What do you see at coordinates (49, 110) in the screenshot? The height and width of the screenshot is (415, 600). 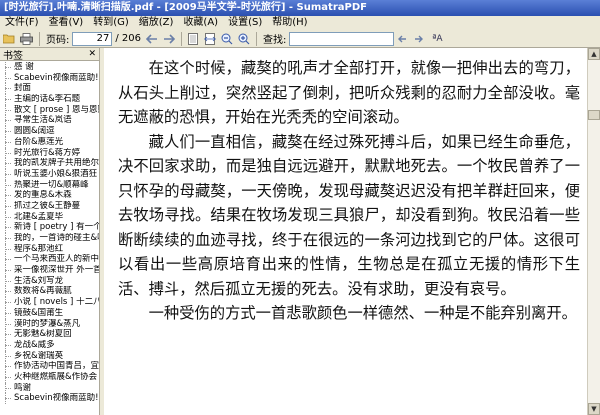 I see `bookmark-item: 散文 [ prose ] 恩与恩赋` at bounding box center [49, 110].